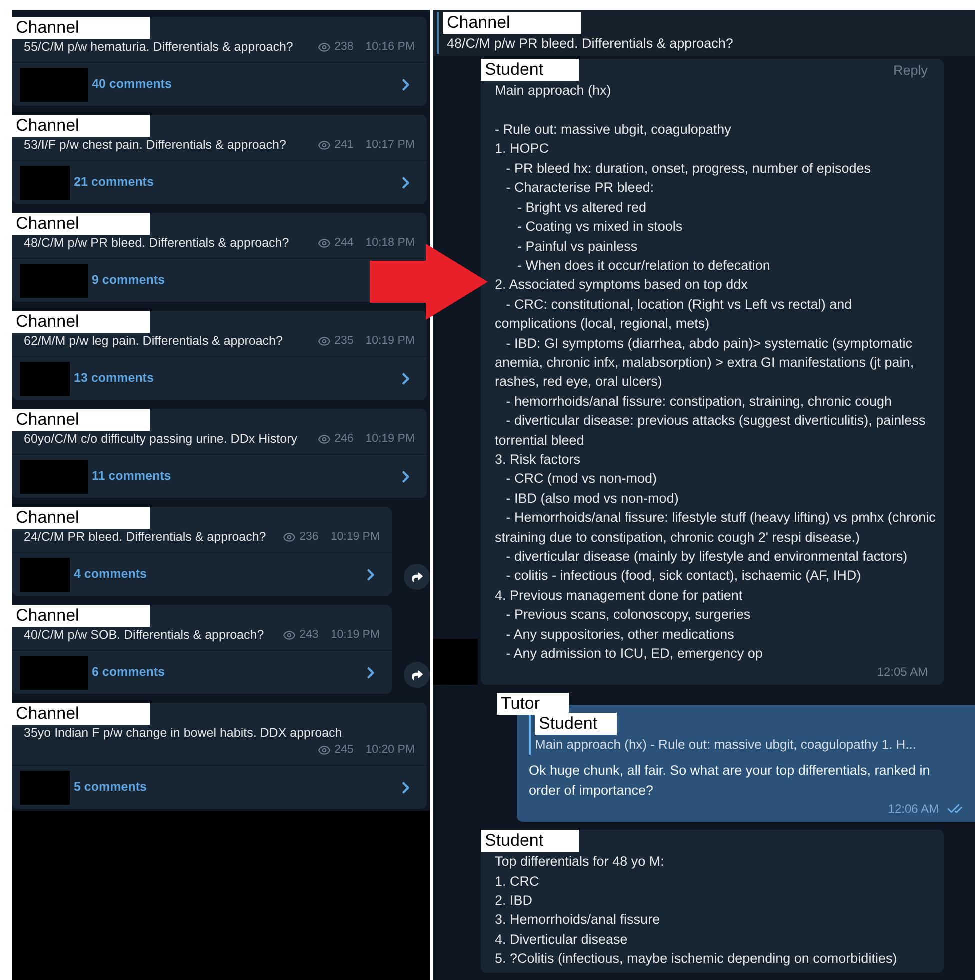 The height and width of the screenshot is (980, 975). I want to click on view-count: 241, so click(344, 145).